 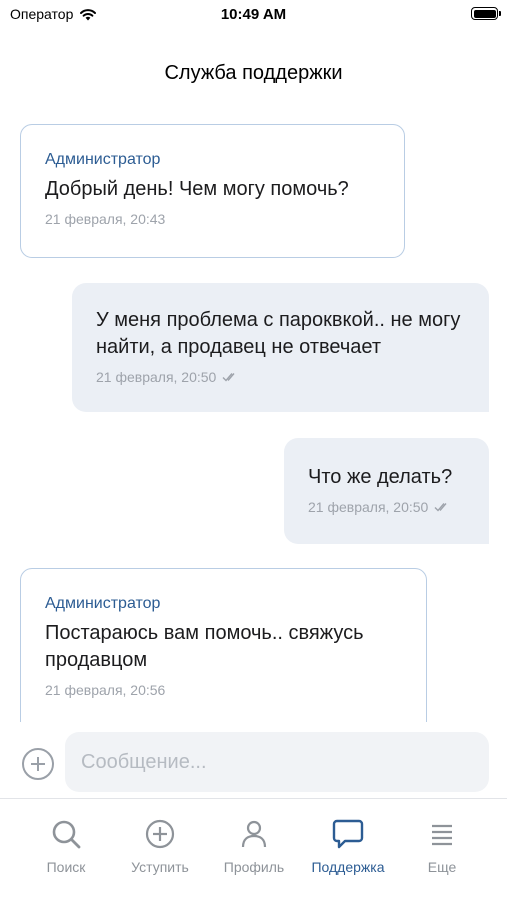 I want to click on tab-more: Еще, so click(x=442, y=849).